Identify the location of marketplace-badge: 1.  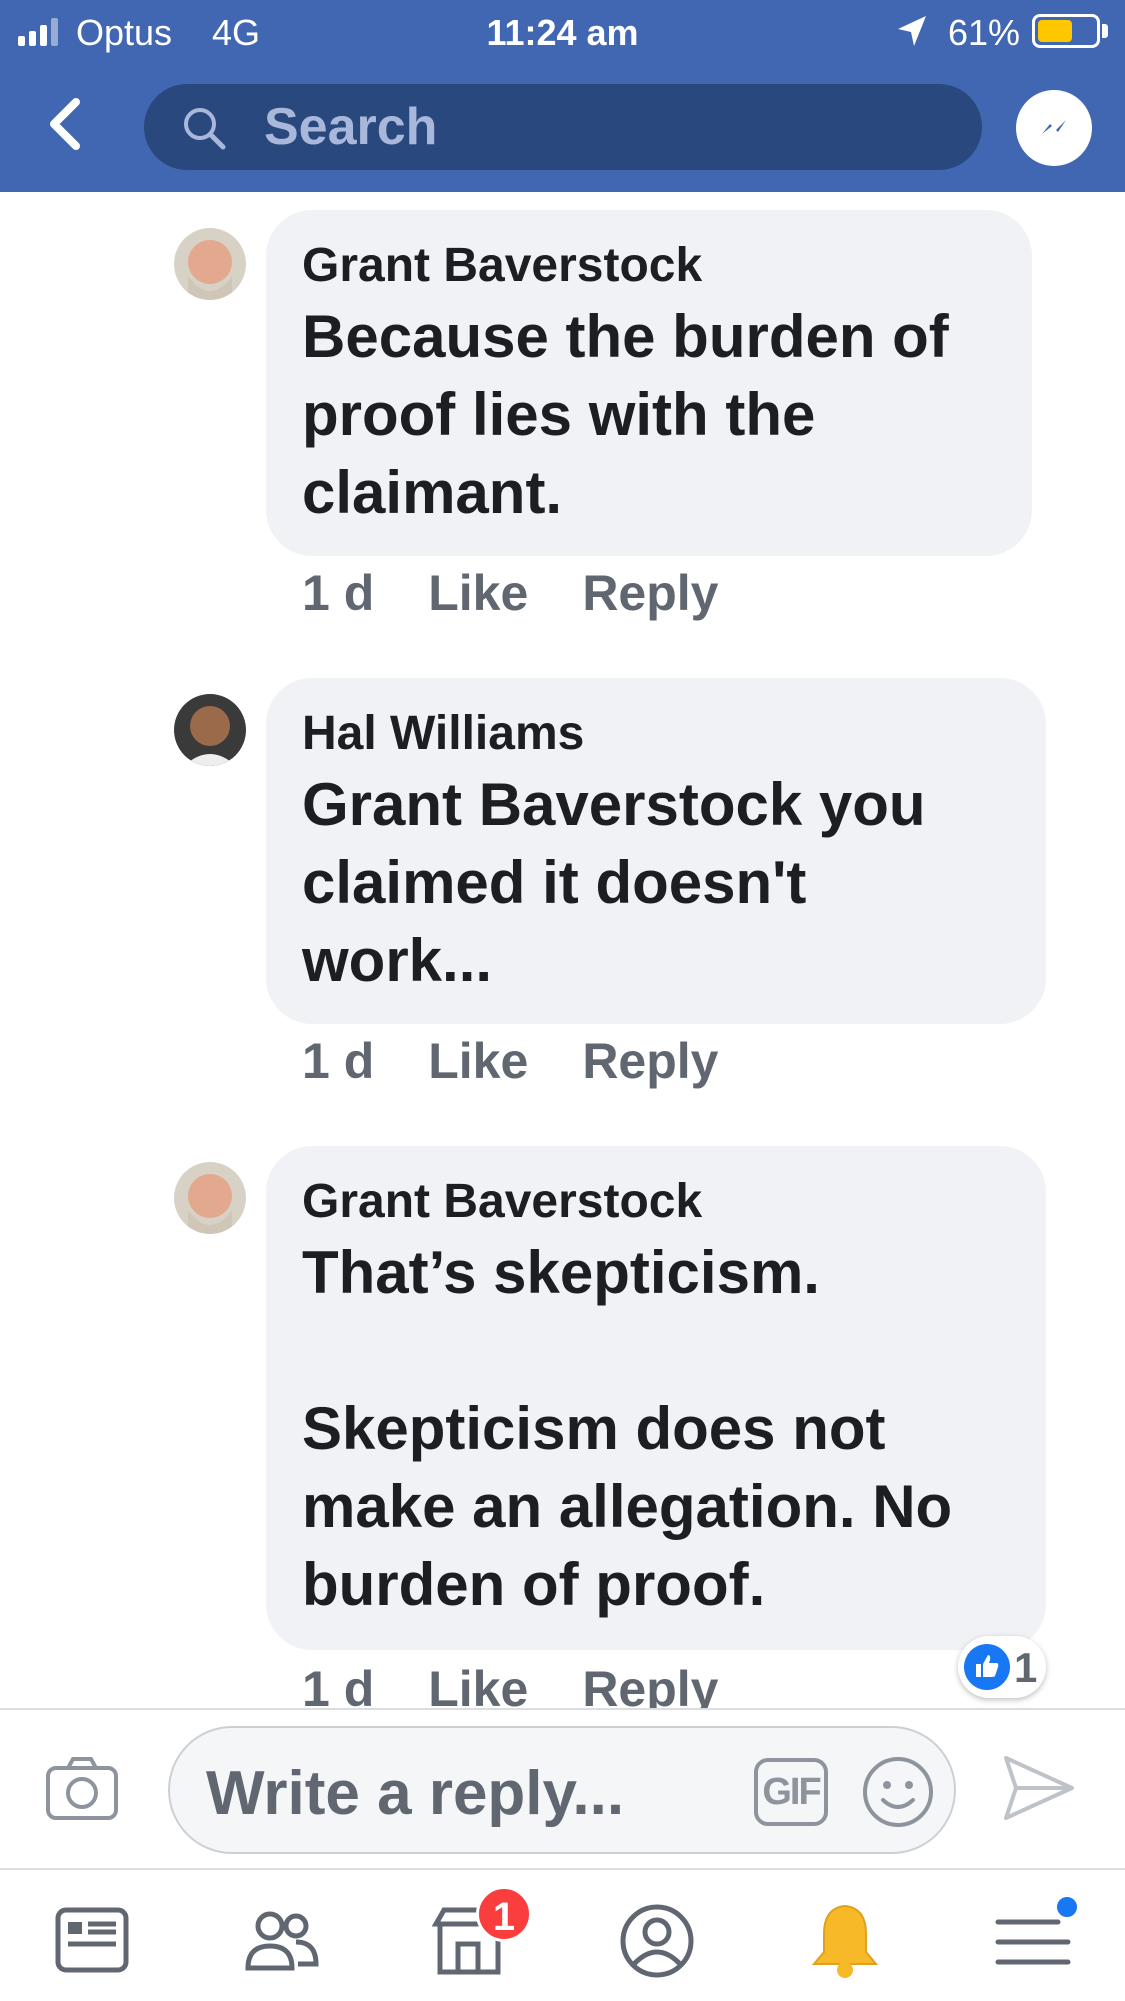
(504, 1914).